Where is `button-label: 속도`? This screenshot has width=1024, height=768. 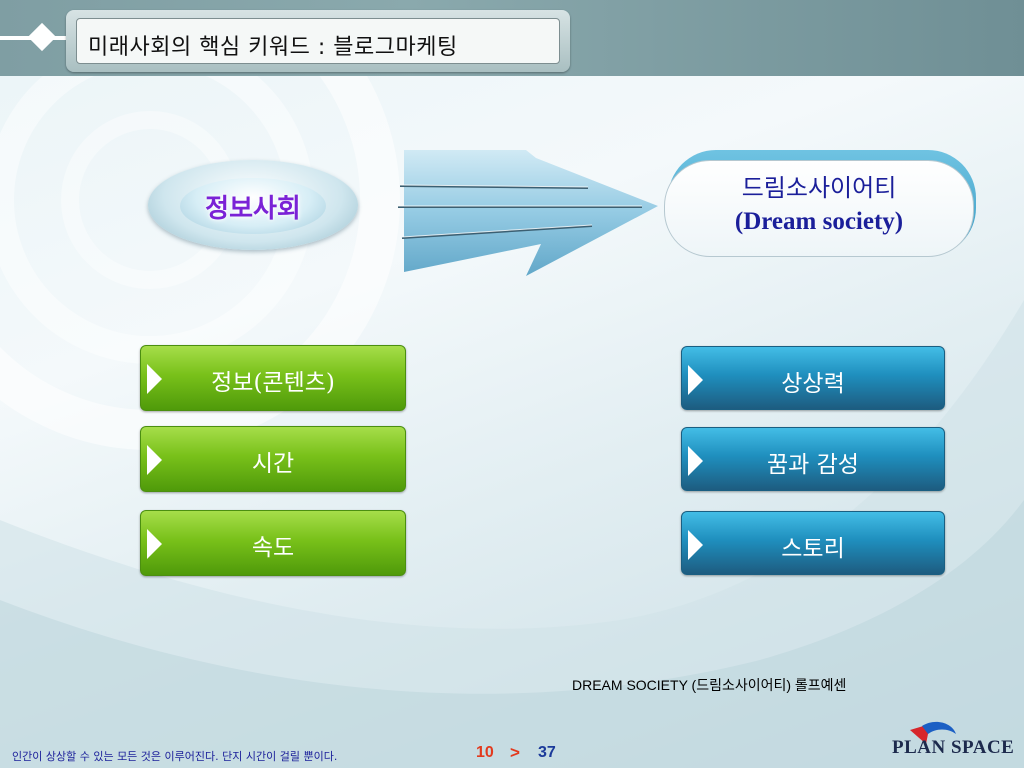 button-label: 속도 is located at coordinates (273, 548).